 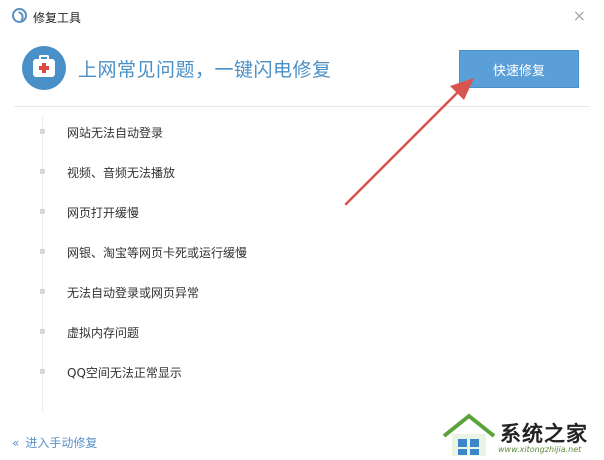 I want to click on issue-label: QQ空间无法正常显示, so click(x=124, y=373).